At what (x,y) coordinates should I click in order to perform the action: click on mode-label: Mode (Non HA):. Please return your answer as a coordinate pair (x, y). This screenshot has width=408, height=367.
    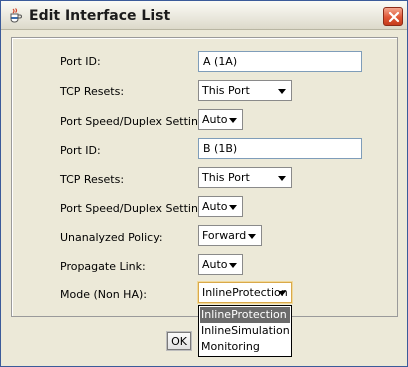
    Looking at the image, I should click on (103, 294).